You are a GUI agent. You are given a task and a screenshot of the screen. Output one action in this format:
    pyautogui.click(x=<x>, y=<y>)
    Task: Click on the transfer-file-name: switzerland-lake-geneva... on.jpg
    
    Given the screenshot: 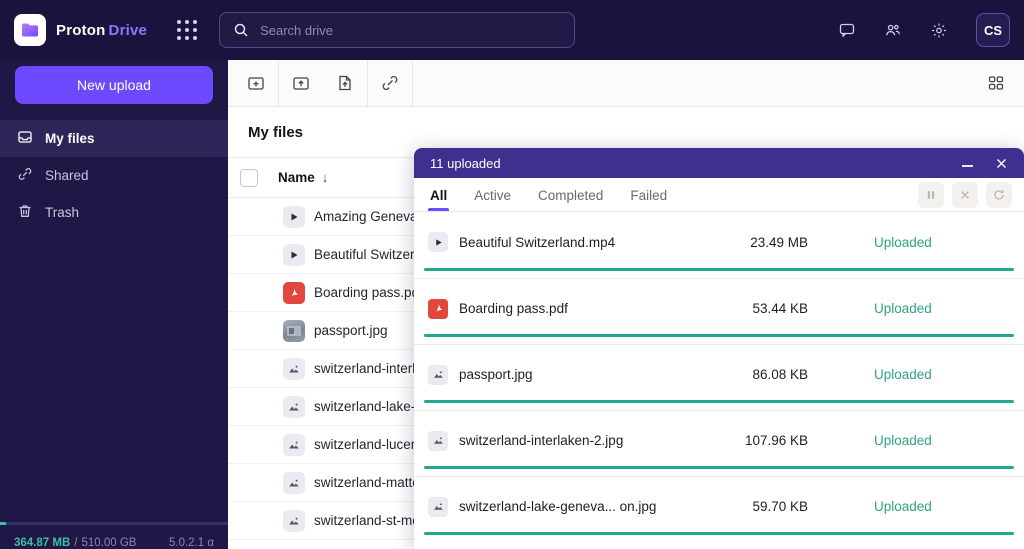 What is the action you would take?
    pyautogui.click(x=558, y=506)
    